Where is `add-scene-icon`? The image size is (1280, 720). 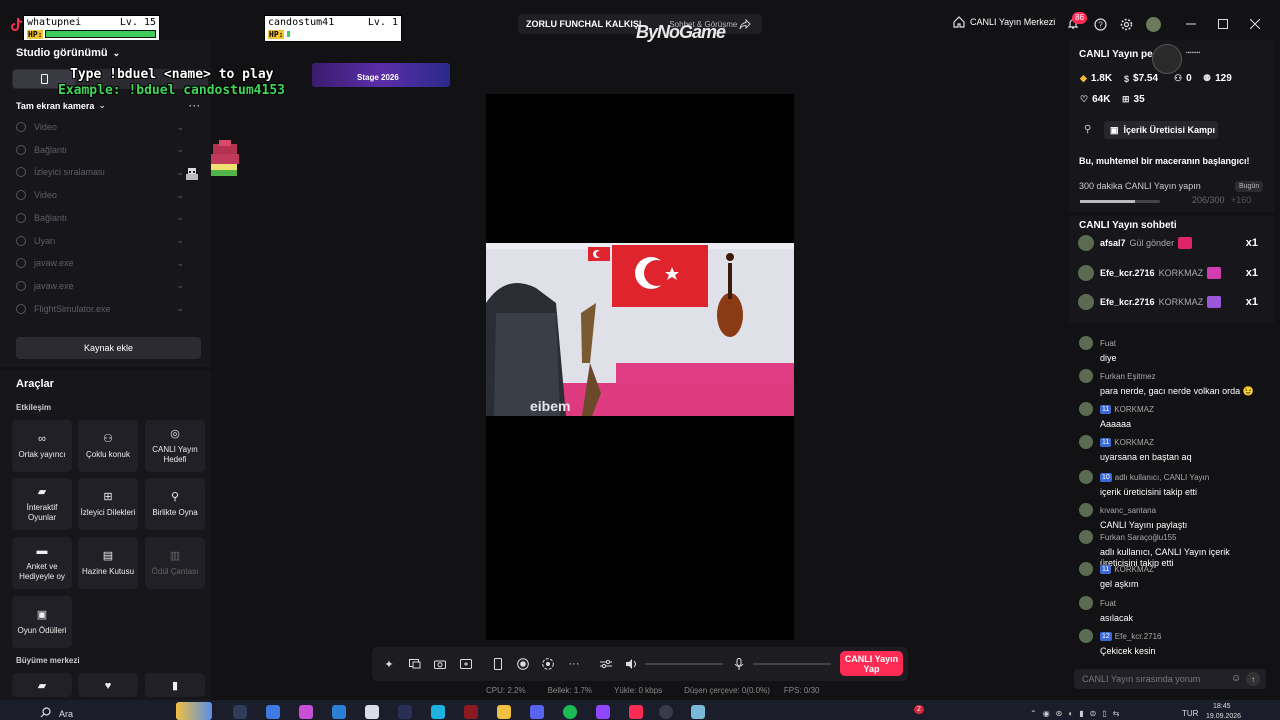
add-scene-icon is located at coordinates (466, 664).